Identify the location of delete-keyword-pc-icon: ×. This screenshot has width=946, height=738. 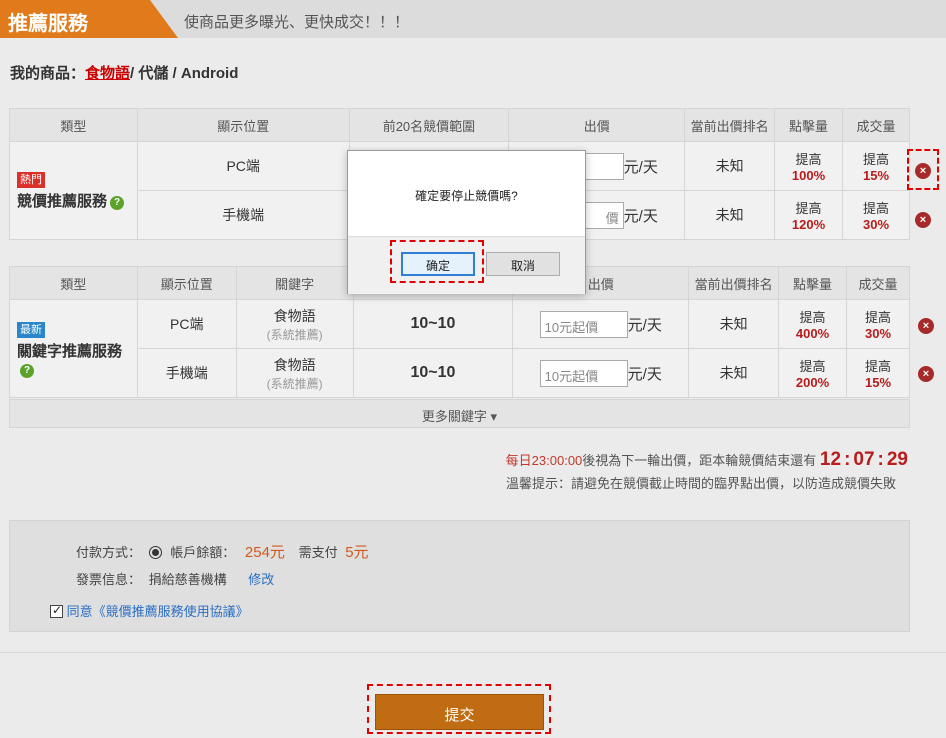
(926, 326).